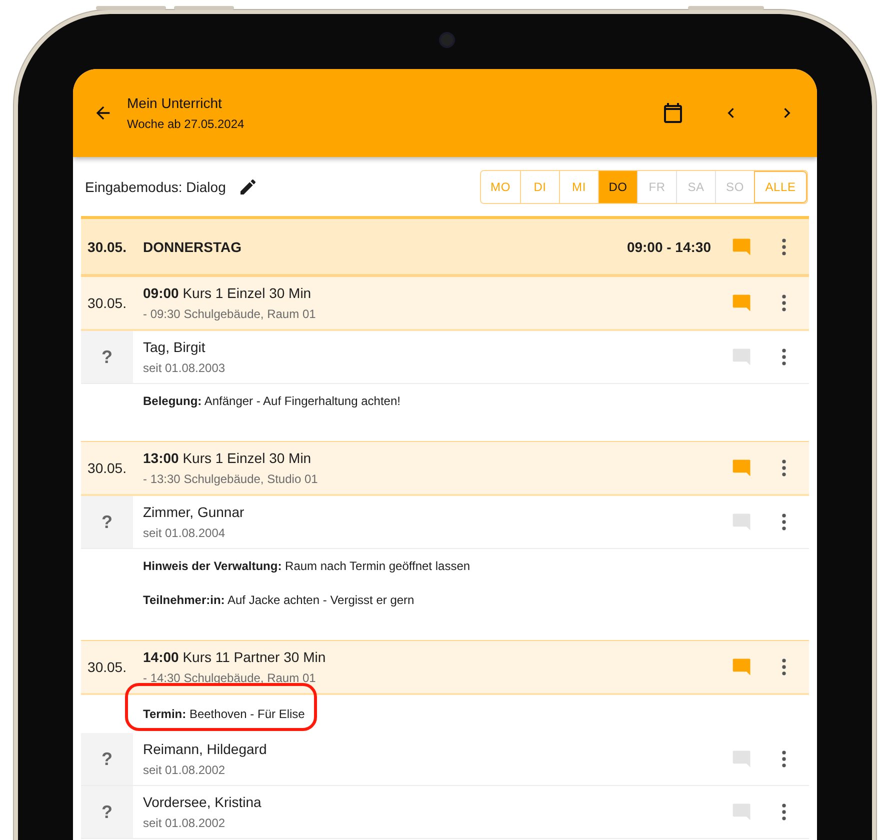  Describe the element at coordinates (202, 802) in the screenshot. I see `participant-name: Vordersee, Kristina` at that location.